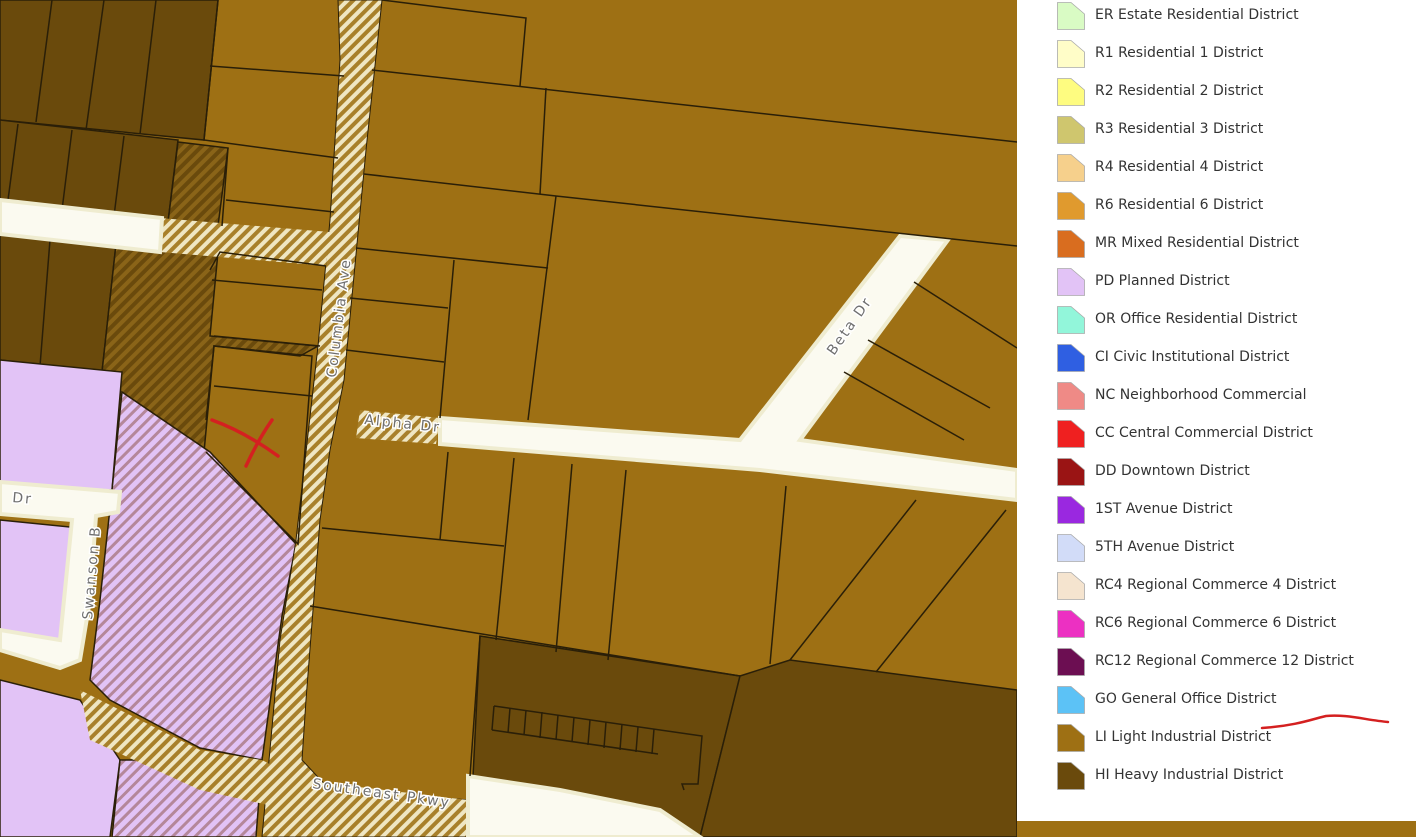 The height and width of the screenshot is (837, 1416). What do you see at coordinates (23, 499) in the screenshot?
I see `street-label-dr: Dr` at bounding box center [23, 499].